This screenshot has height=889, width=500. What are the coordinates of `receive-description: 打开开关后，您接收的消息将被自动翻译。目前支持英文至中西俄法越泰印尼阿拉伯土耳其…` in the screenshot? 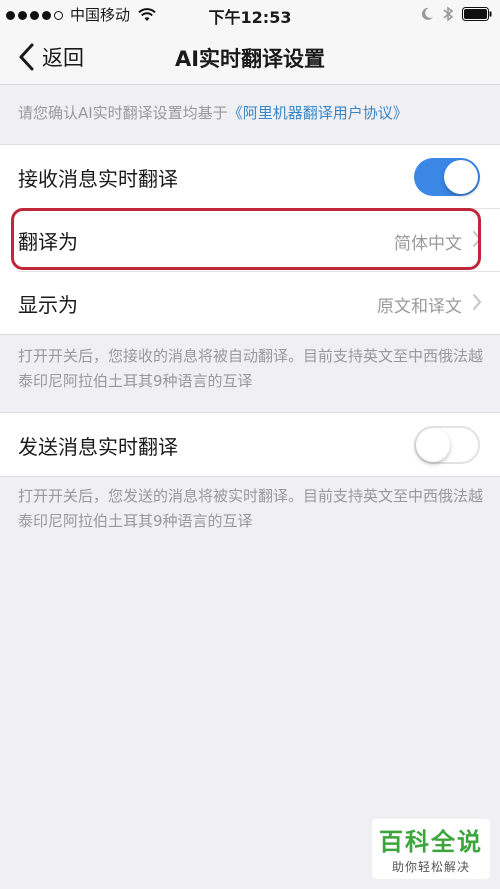 It's located at (251, 368).